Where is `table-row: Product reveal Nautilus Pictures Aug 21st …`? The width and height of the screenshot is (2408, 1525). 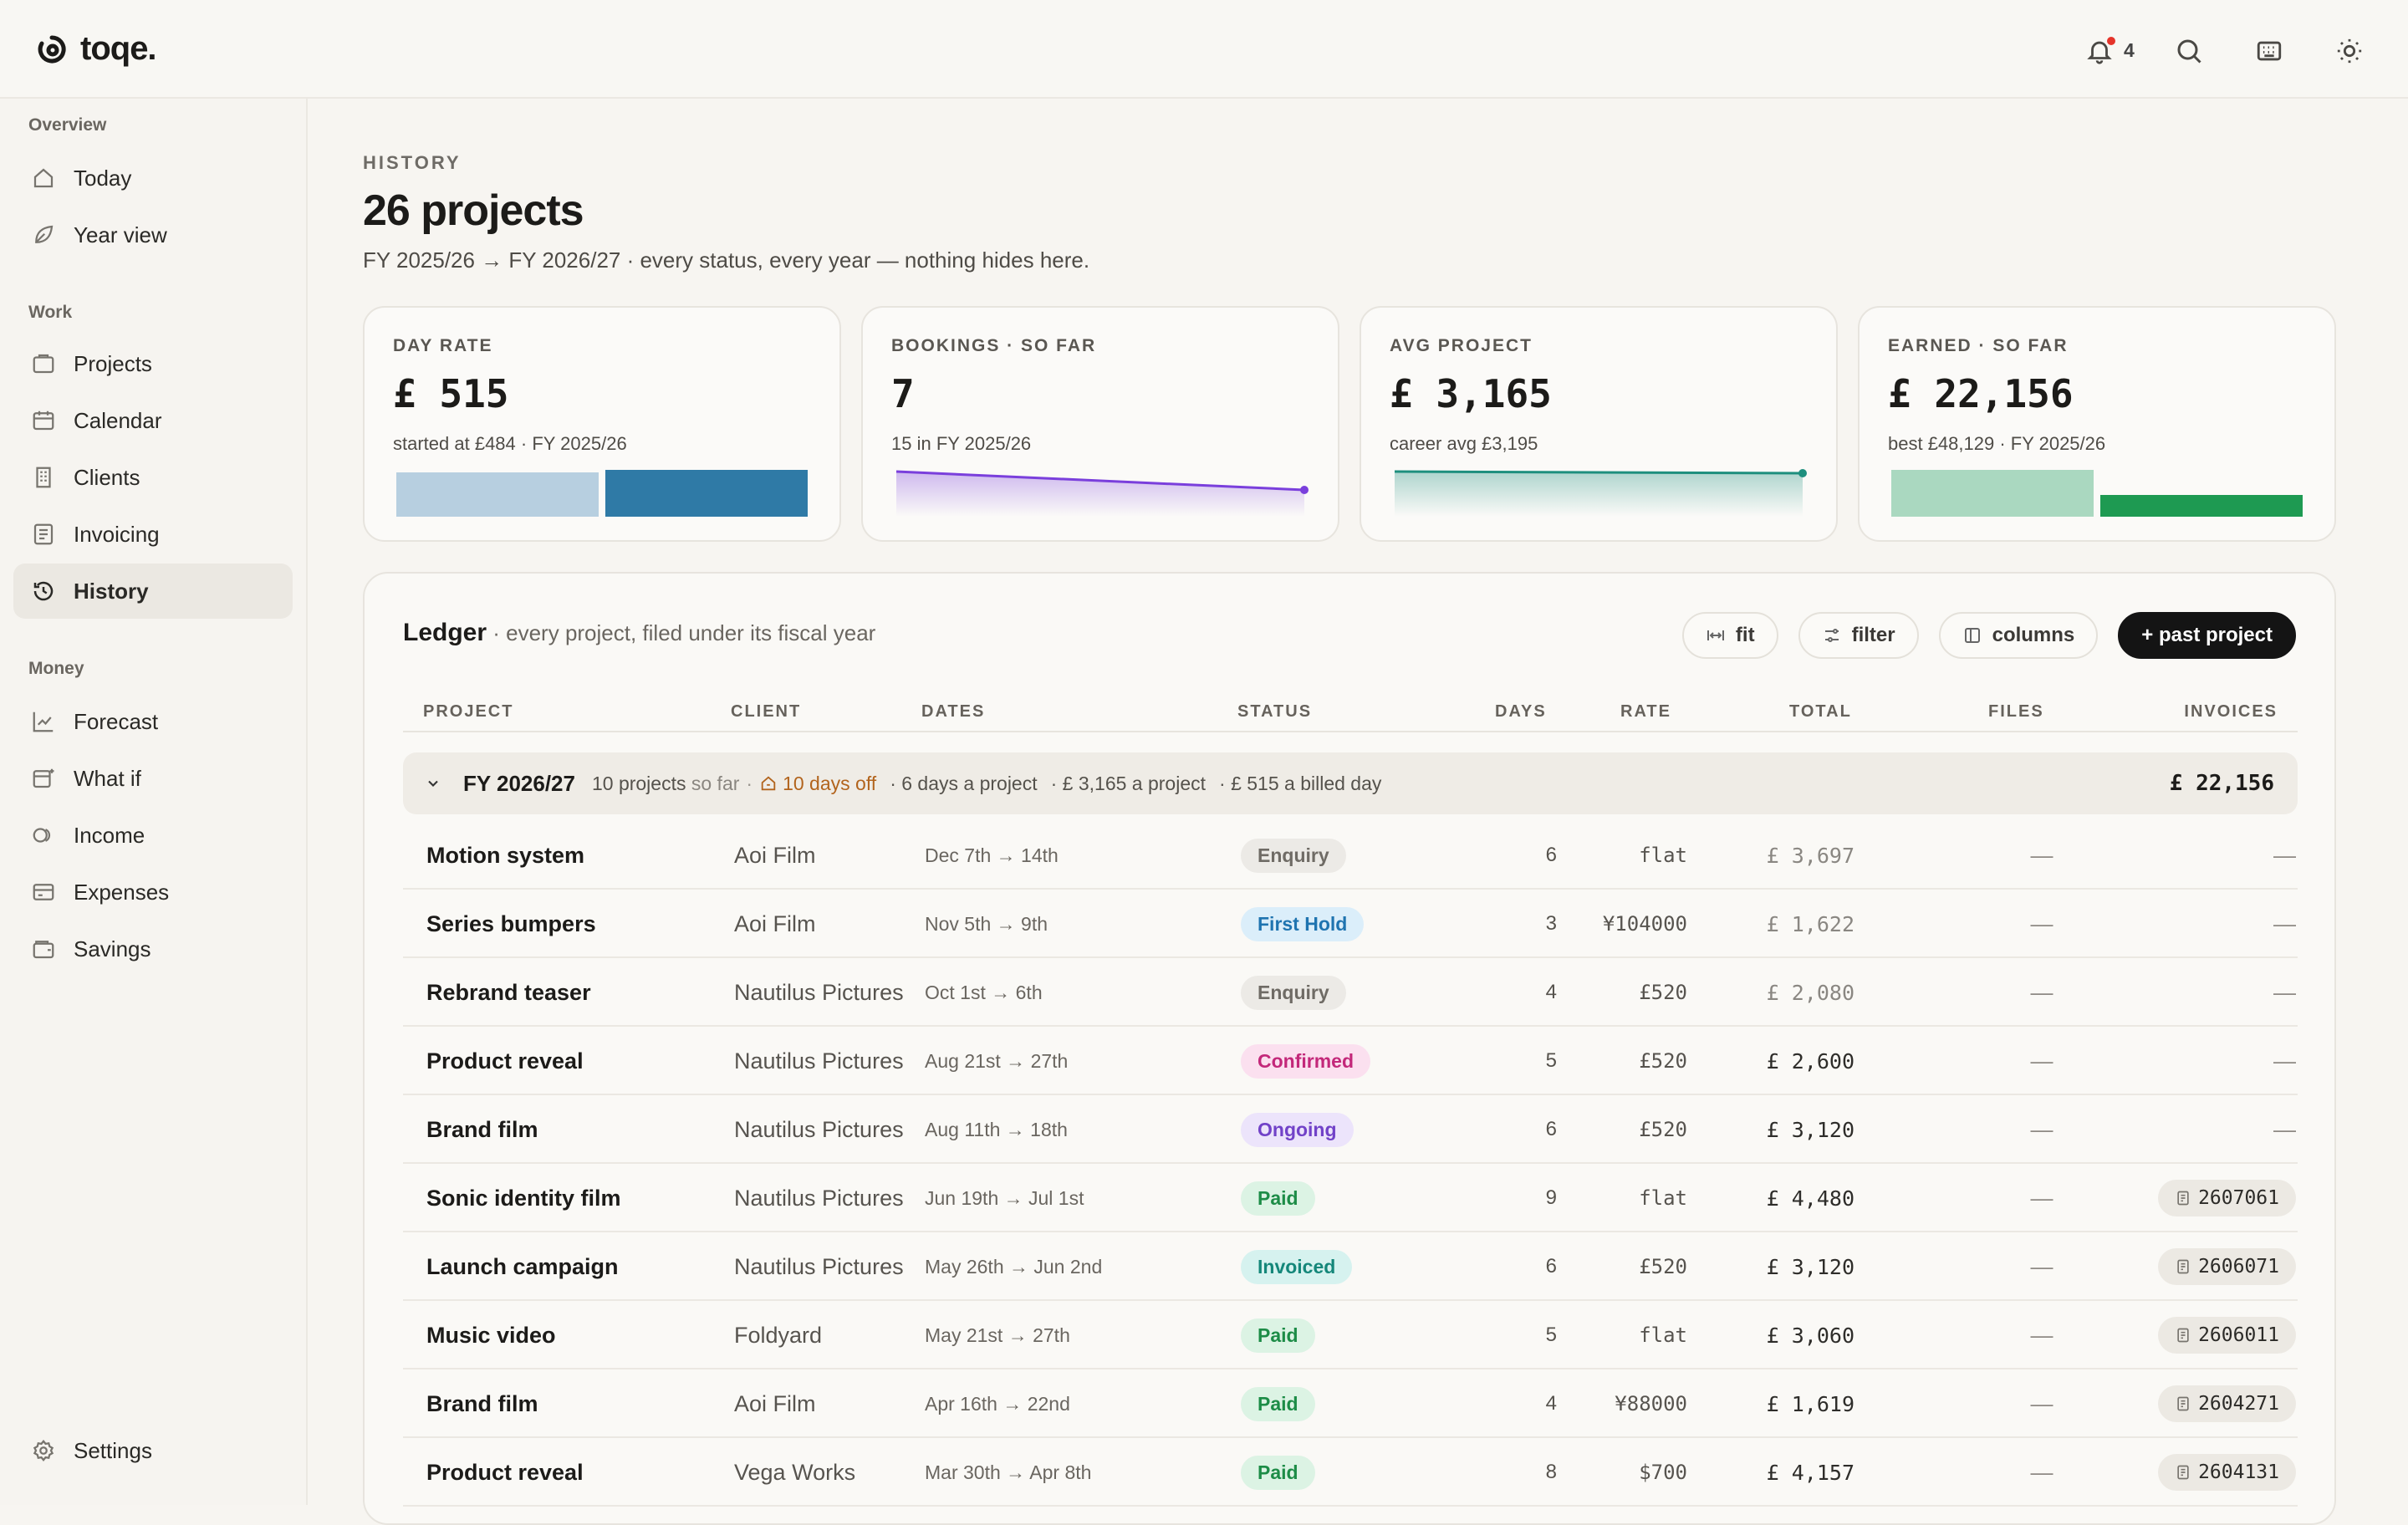 table-row: Product reveal Nautilus Pictures Aug 21st … is located at coordinates (1351, 1061).